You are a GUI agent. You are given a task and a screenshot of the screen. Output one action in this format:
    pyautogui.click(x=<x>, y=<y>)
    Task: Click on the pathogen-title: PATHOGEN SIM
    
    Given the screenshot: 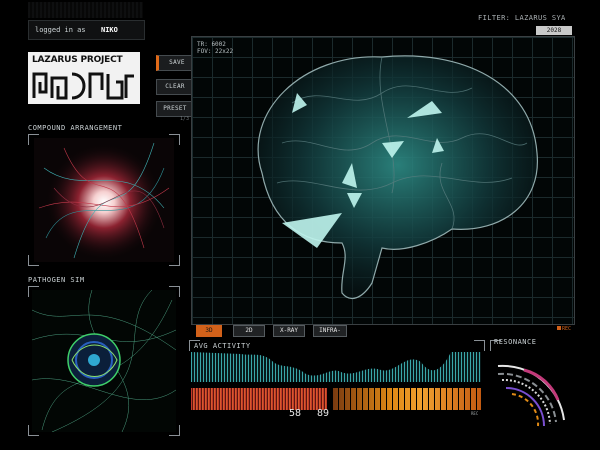 What is the action you would take?
    pyautogui.click(x=56, y=280)
    